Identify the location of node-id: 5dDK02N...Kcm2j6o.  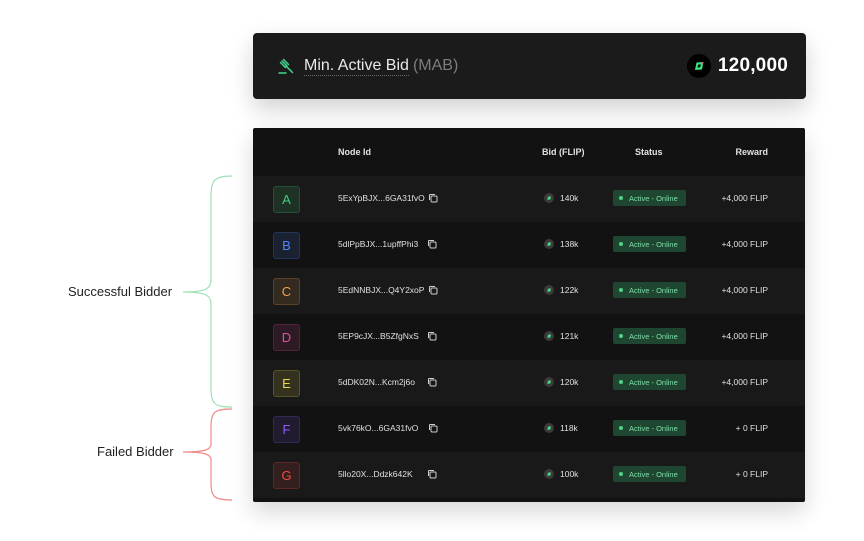
(377, 382).